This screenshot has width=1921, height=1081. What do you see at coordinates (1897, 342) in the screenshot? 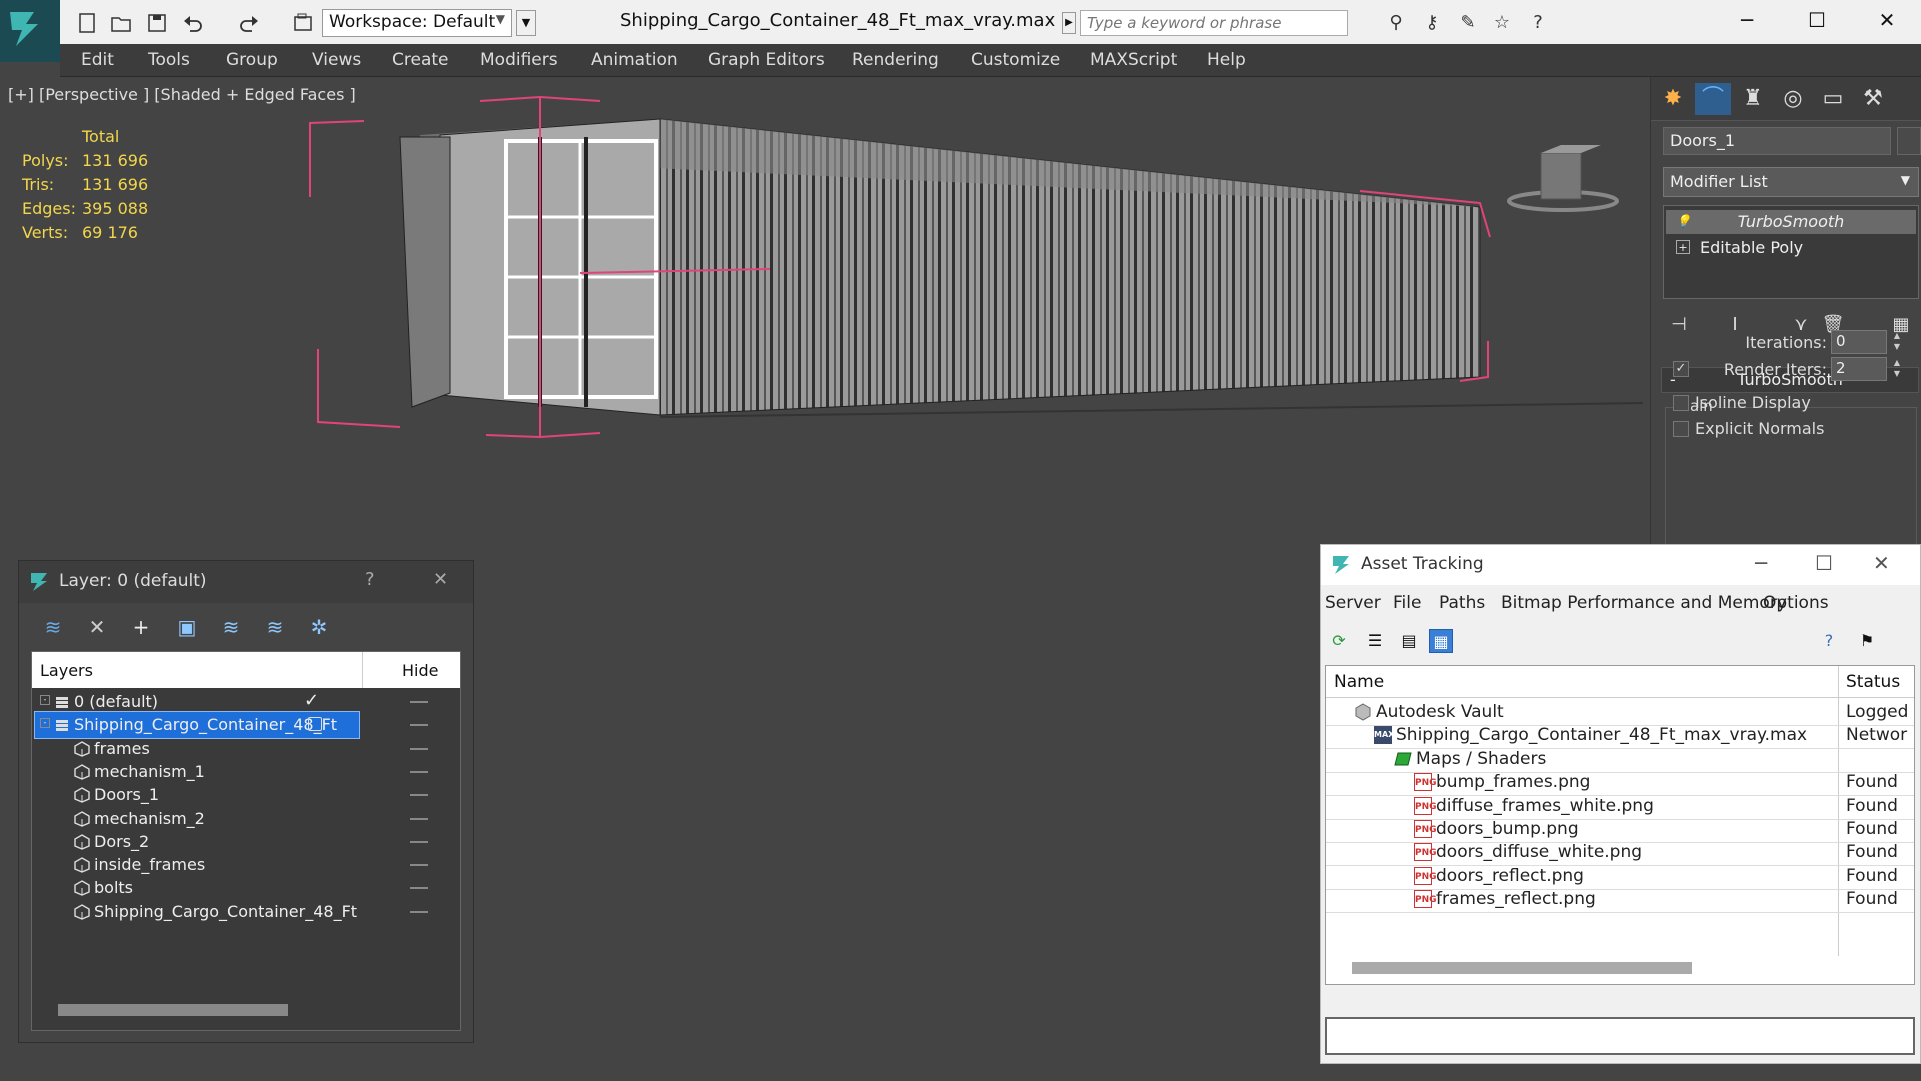
I see `iterations-spinner-icon: ▲ ▼` at bounding box center [1897, 342].